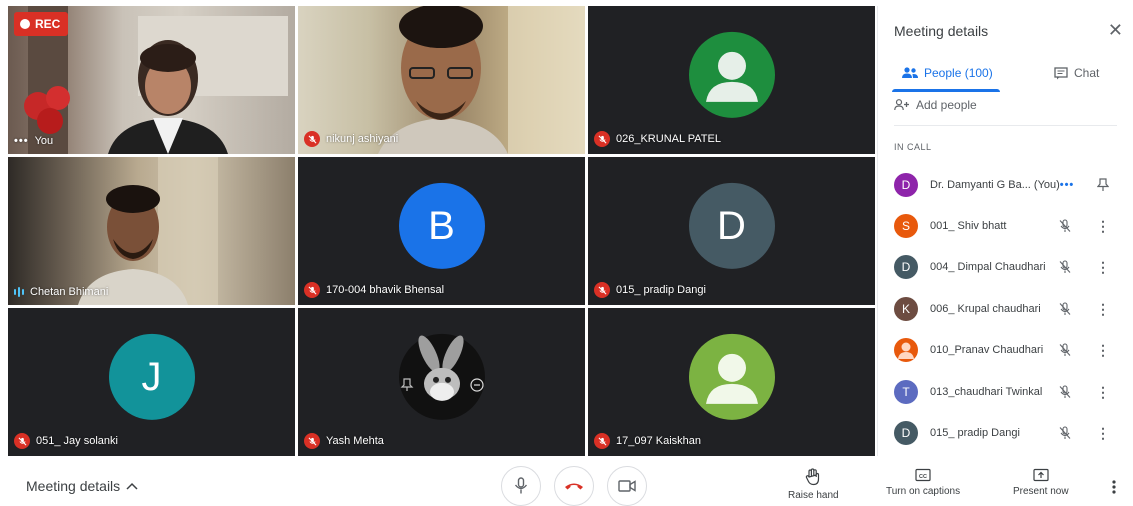 Image resolution: width=1133 pixels, height=506 pixels. I want to click on hangup-icon, so click(574, 486).